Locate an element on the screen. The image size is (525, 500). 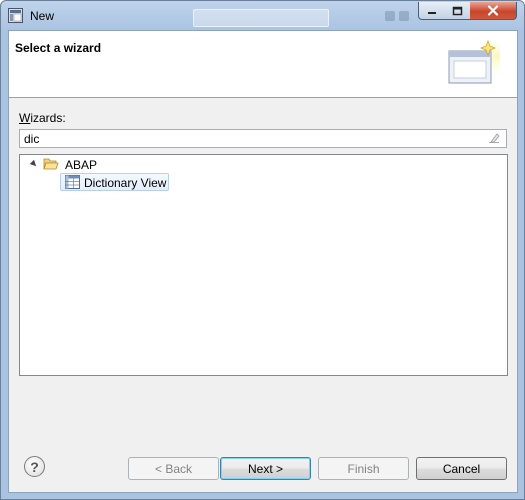
window-title: New is located at coordinates (42, 16).